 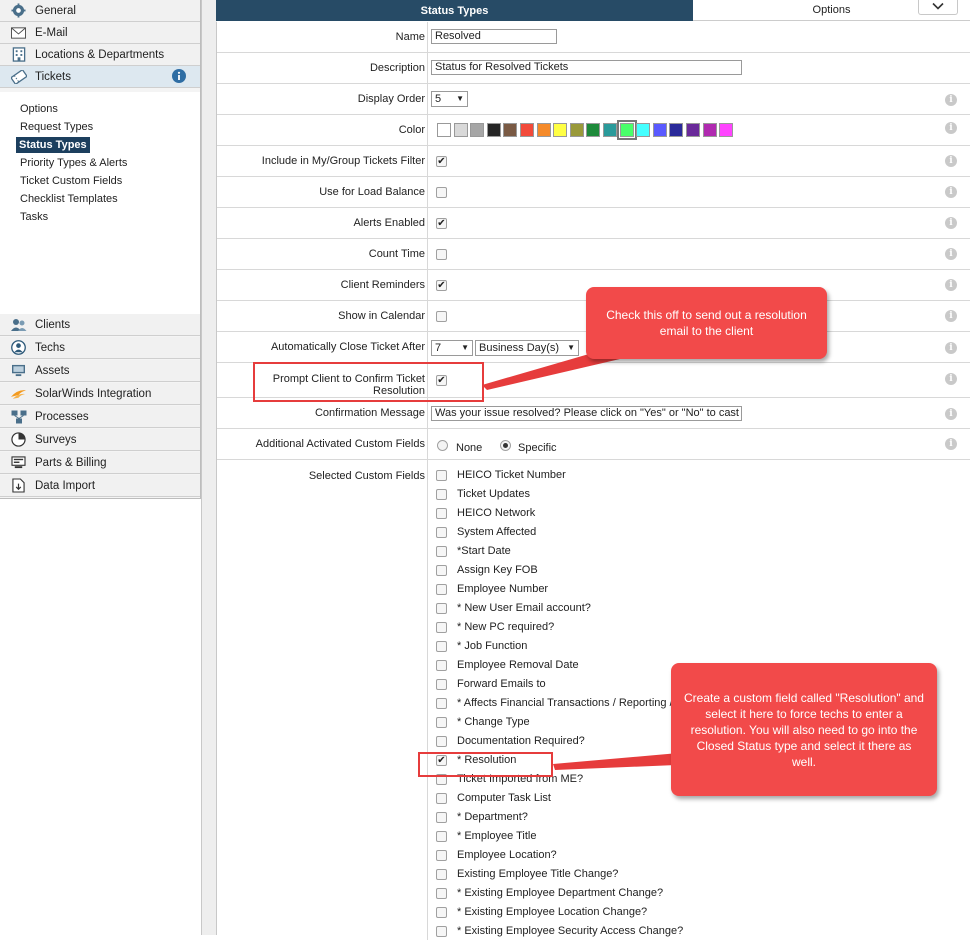 What do you see at coordinates (441, 254) in the screenshot?
I see `count-time-checkbox` at bounding box center [441, 254].